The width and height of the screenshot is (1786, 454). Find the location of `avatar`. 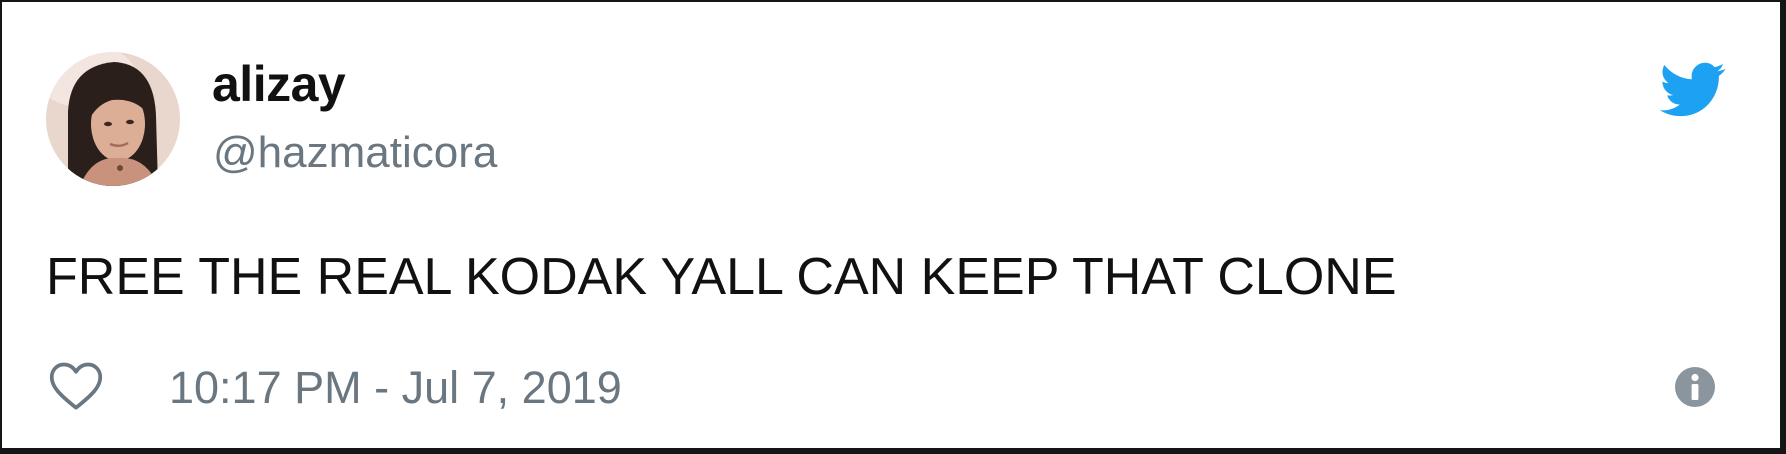

avatar is located at coordinates (113, 119).